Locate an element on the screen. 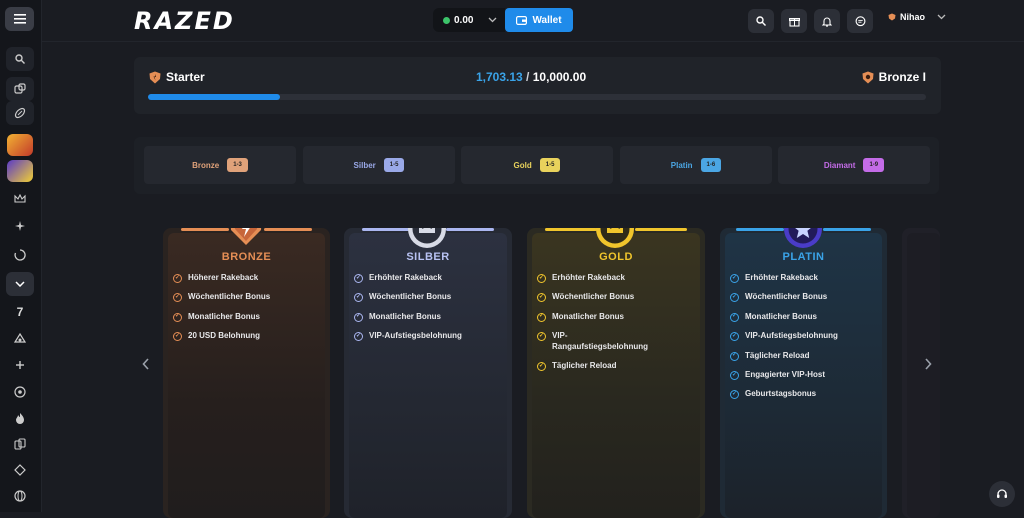  menu-button is located at coordinates (19, 19).